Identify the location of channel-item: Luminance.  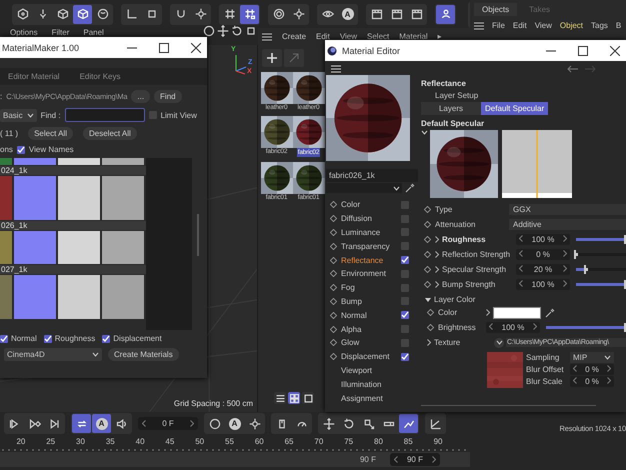
(369, 232).